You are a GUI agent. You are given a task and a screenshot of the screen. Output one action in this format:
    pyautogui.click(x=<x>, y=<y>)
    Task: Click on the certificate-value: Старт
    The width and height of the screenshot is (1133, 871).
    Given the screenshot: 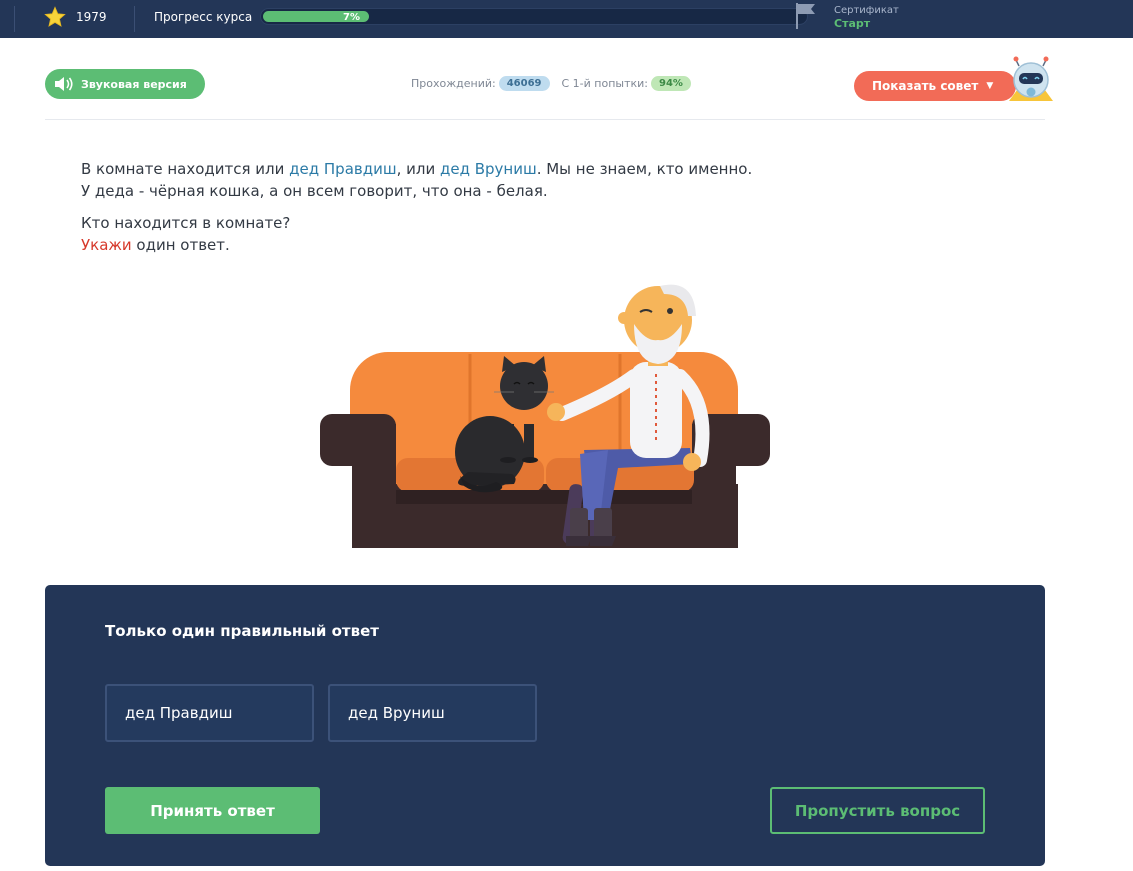 What is the action you would take?
    pyautogui.click(x=852, y=23)
    